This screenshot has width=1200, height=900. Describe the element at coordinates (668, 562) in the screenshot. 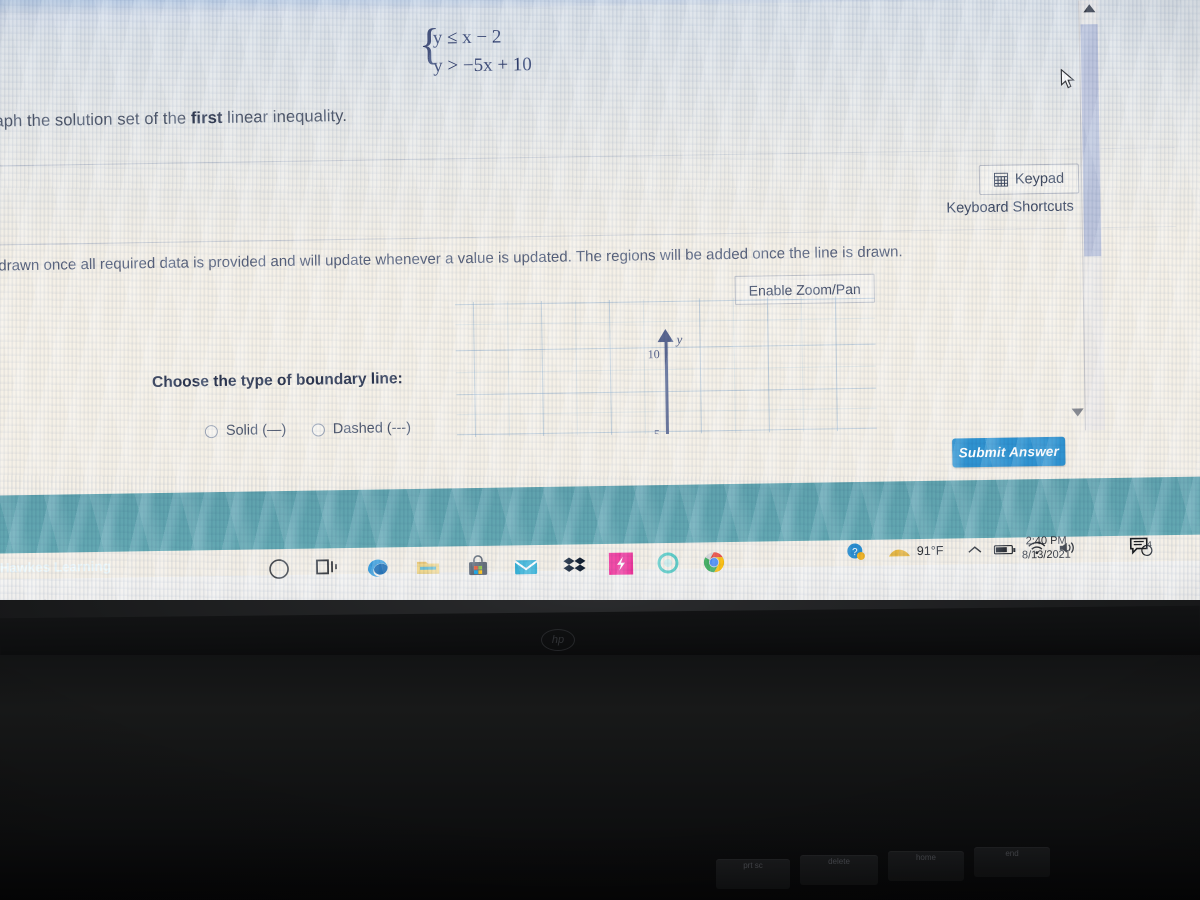

I see `teal-app-icon` at that location.